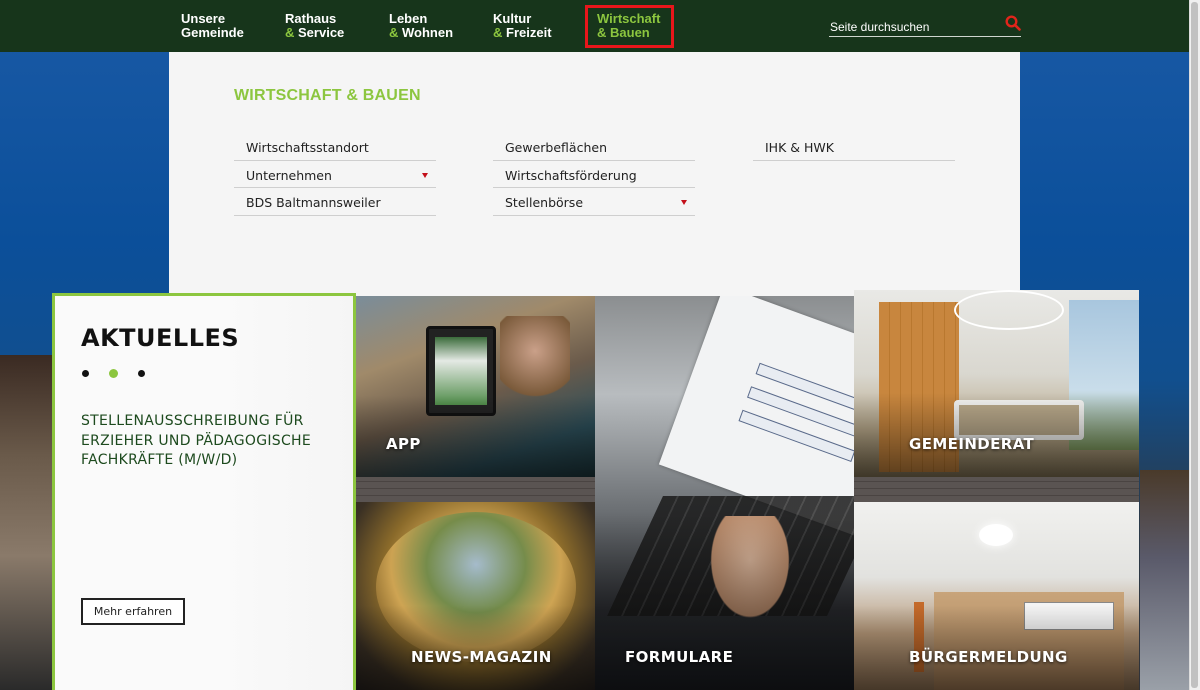  What do you see at coordinates (403, 444) in the screenshot?
I see `tile-label-app: APP` at bounding box center [403, 444].